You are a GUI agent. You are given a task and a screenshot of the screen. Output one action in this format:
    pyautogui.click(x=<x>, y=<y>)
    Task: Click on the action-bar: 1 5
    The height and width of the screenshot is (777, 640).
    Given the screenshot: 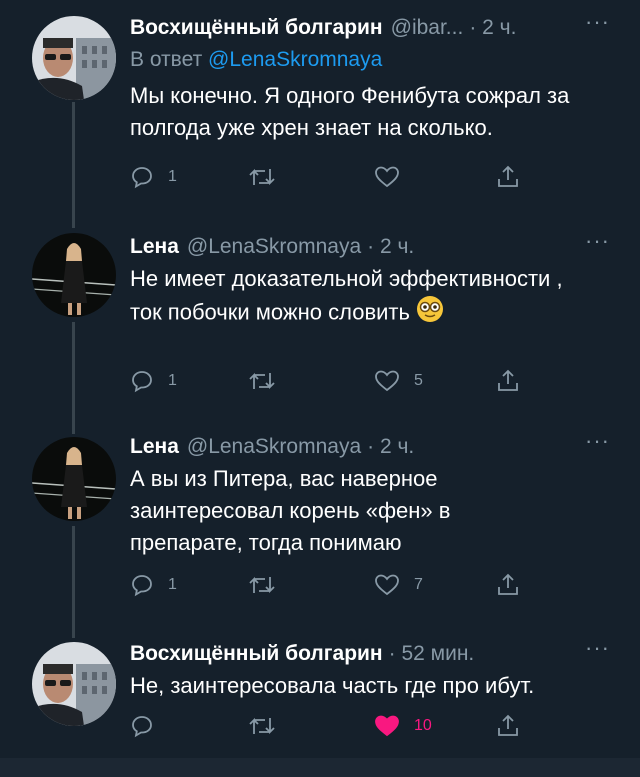 What is the action you would take?
    pyautogui.click(x=330, y=384)
    